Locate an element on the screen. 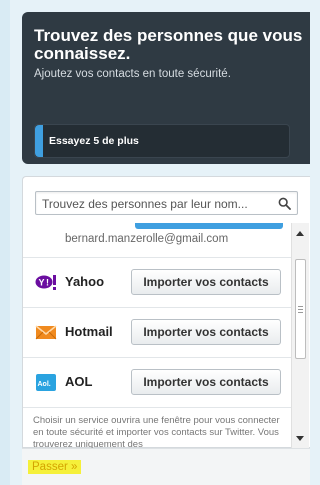 Image resolution: width=320 pixels, height=485 pixels. scrollbar-thumb is located at coordinates (300, 309).